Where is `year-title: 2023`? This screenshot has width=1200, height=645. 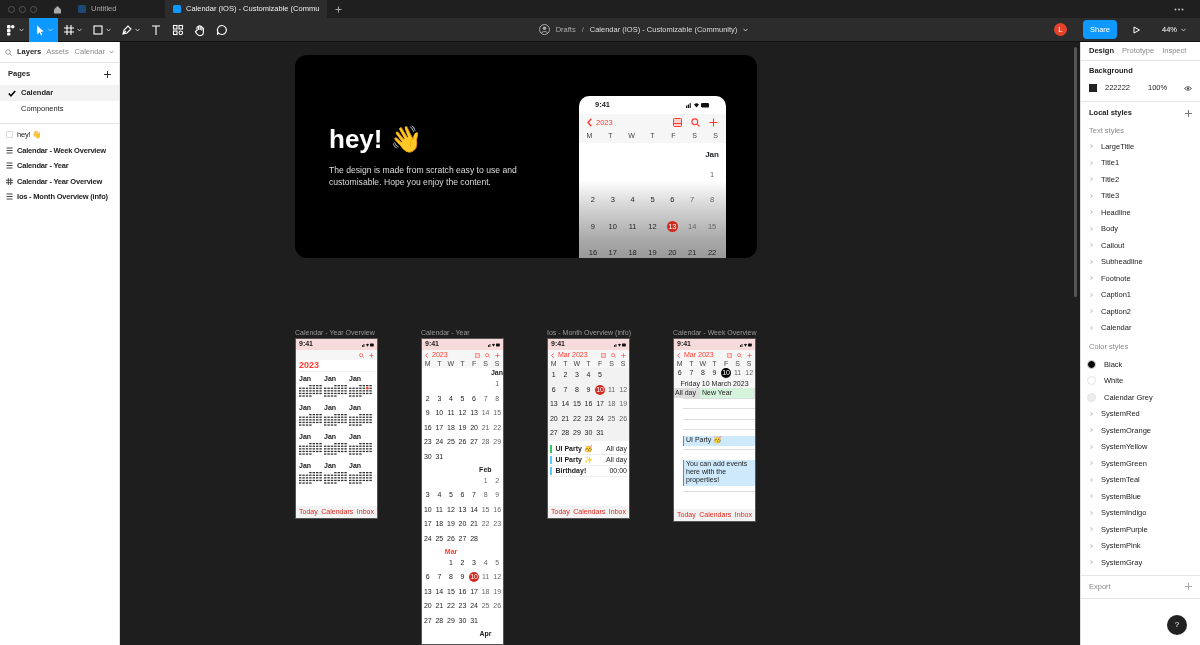 year-title: 2023 is located at coordinates (336, 366).